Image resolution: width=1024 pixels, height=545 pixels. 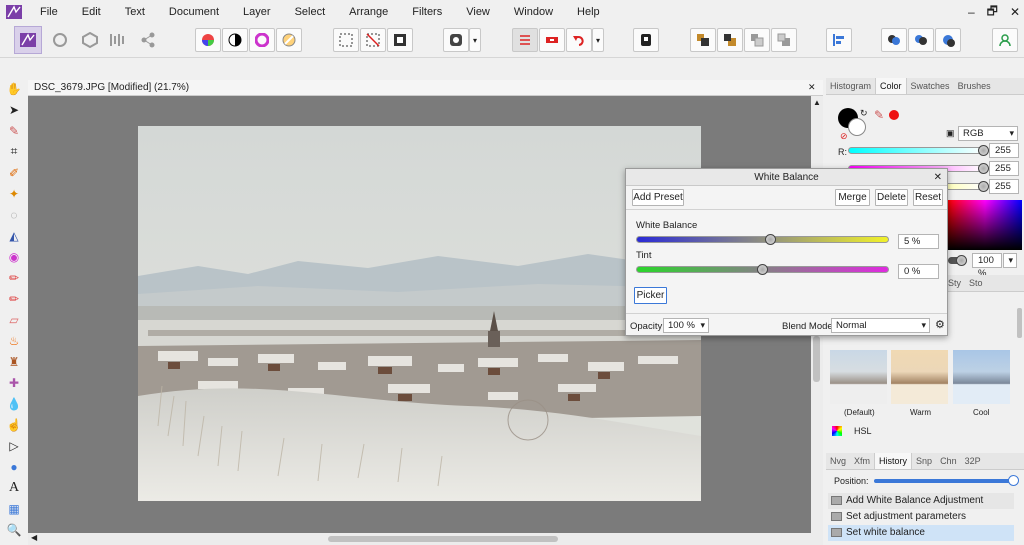 What do you see at coordinates (961, 260) in the screenshot?
I see `opacity-slider-knob` at bounding box center [961, 260].